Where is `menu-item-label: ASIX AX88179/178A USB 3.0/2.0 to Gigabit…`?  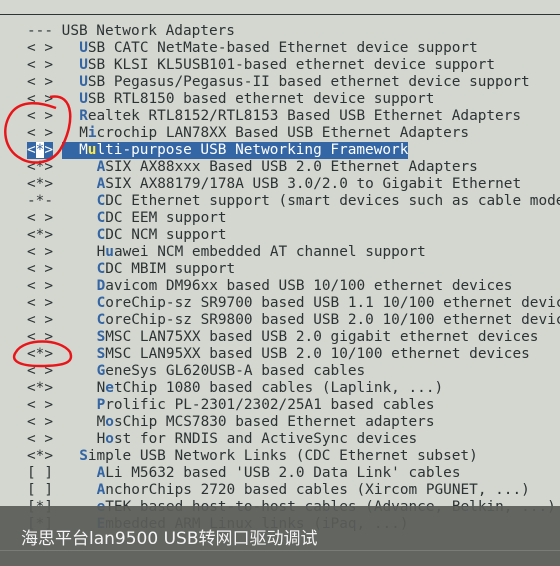
menu-item-label: ASIX AX88179/178A USB 3.0/2.0 to Gigabit… is located at coordinates (309, 184).